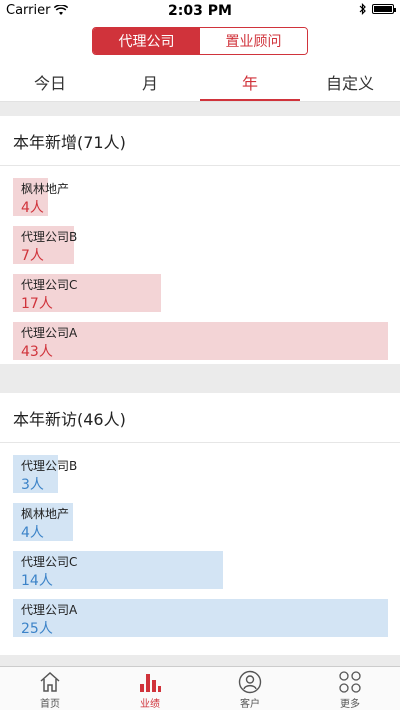 This screenshot has height=710, width=400. I want to click on tabbar-item-customers: 客户, so click(250, 688).